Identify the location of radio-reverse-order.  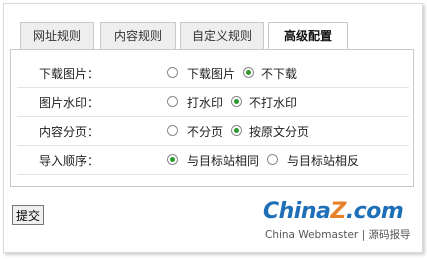
(272, 159).